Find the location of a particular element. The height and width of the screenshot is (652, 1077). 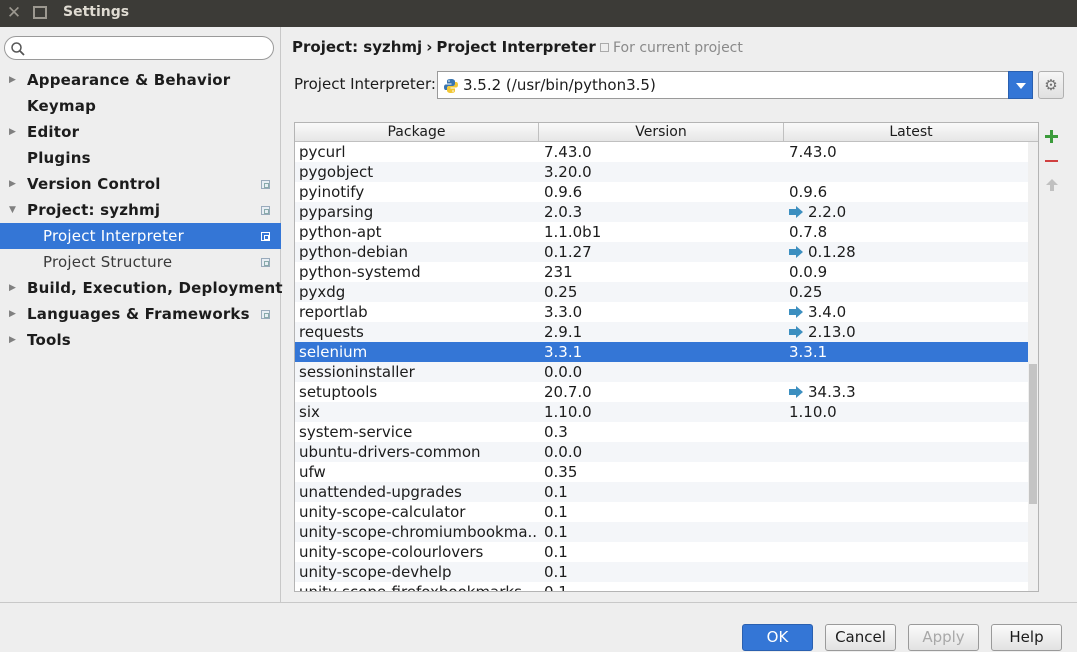

sidebar-item: ▶ Version Control is located at coordinates (140, 184).